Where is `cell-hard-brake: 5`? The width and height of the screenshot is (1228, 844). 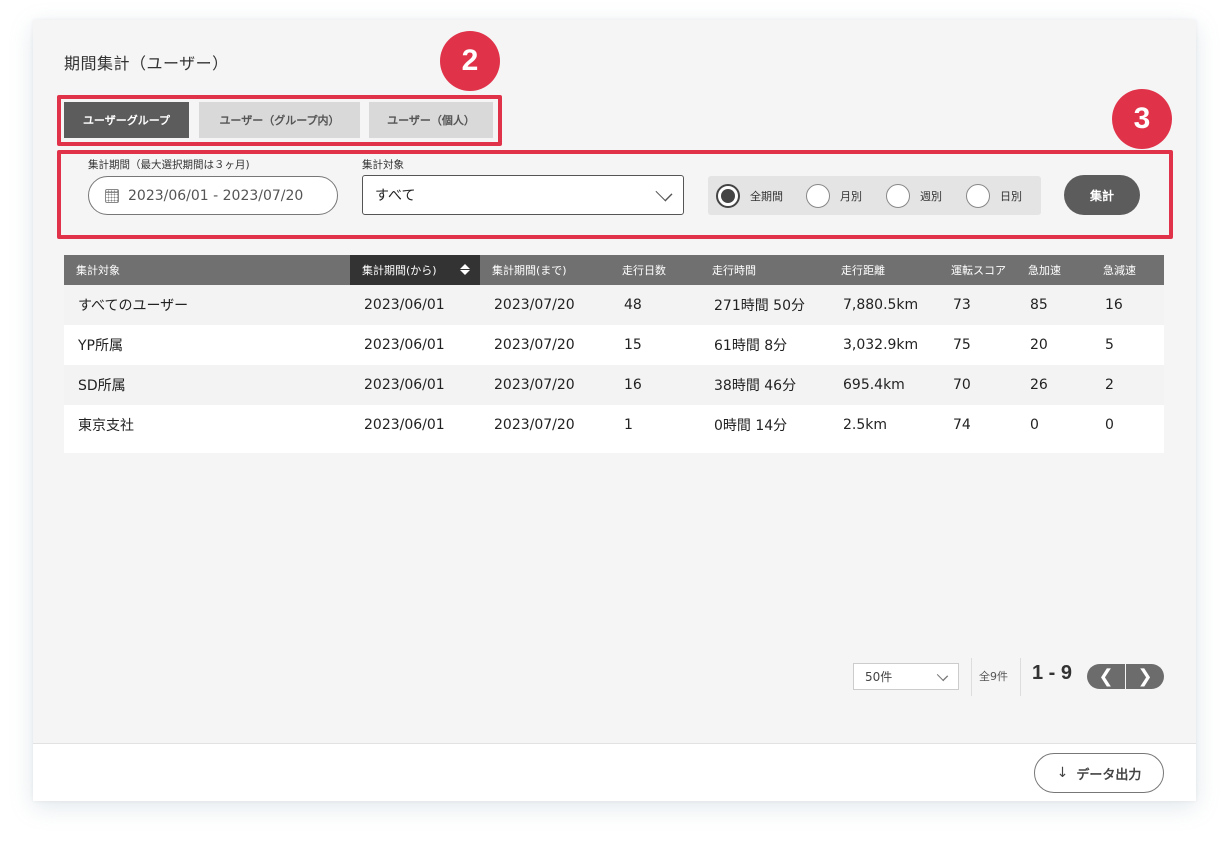 cell-hard-brake: 5 is located at coordinates (1127, 345).